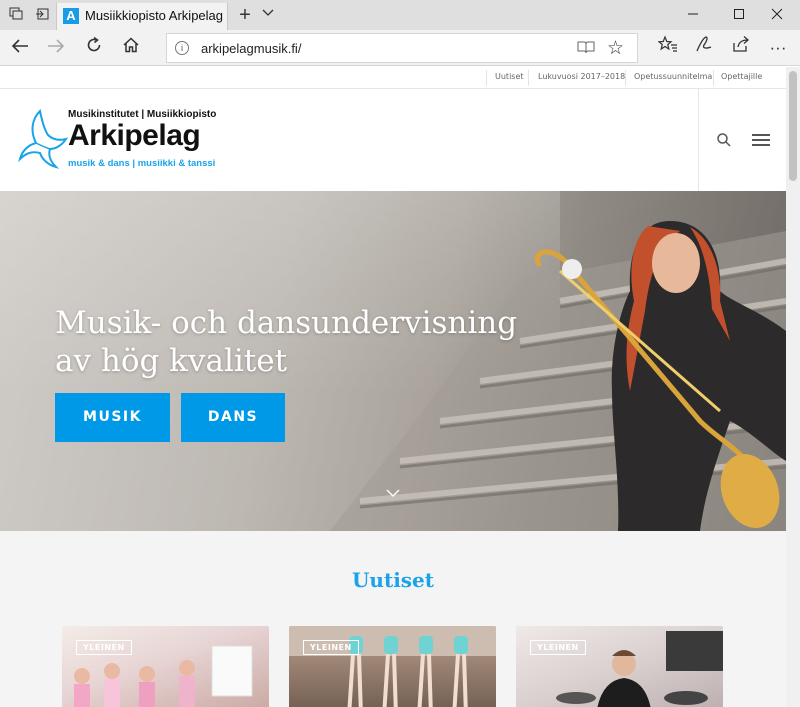 The height and width of the screenshot is (707, 800). What do you see at coordinates (134, 135) in the screenshot?
I see `logo-name: Arkipelag` at bounding box center [134, 135].